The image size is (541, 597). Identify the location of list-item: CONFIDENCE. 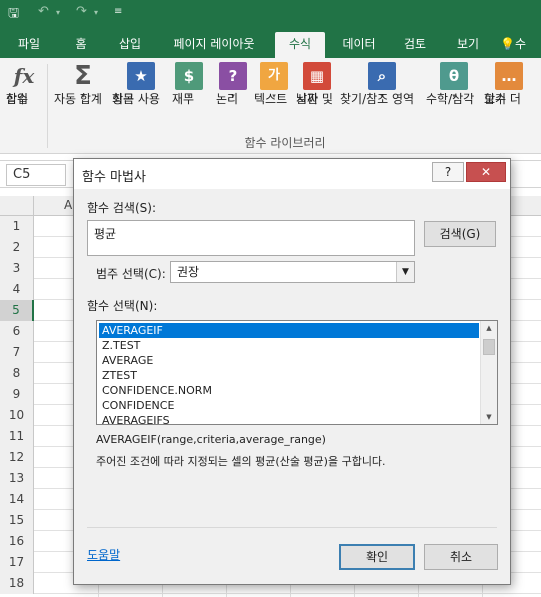
(289, 405).